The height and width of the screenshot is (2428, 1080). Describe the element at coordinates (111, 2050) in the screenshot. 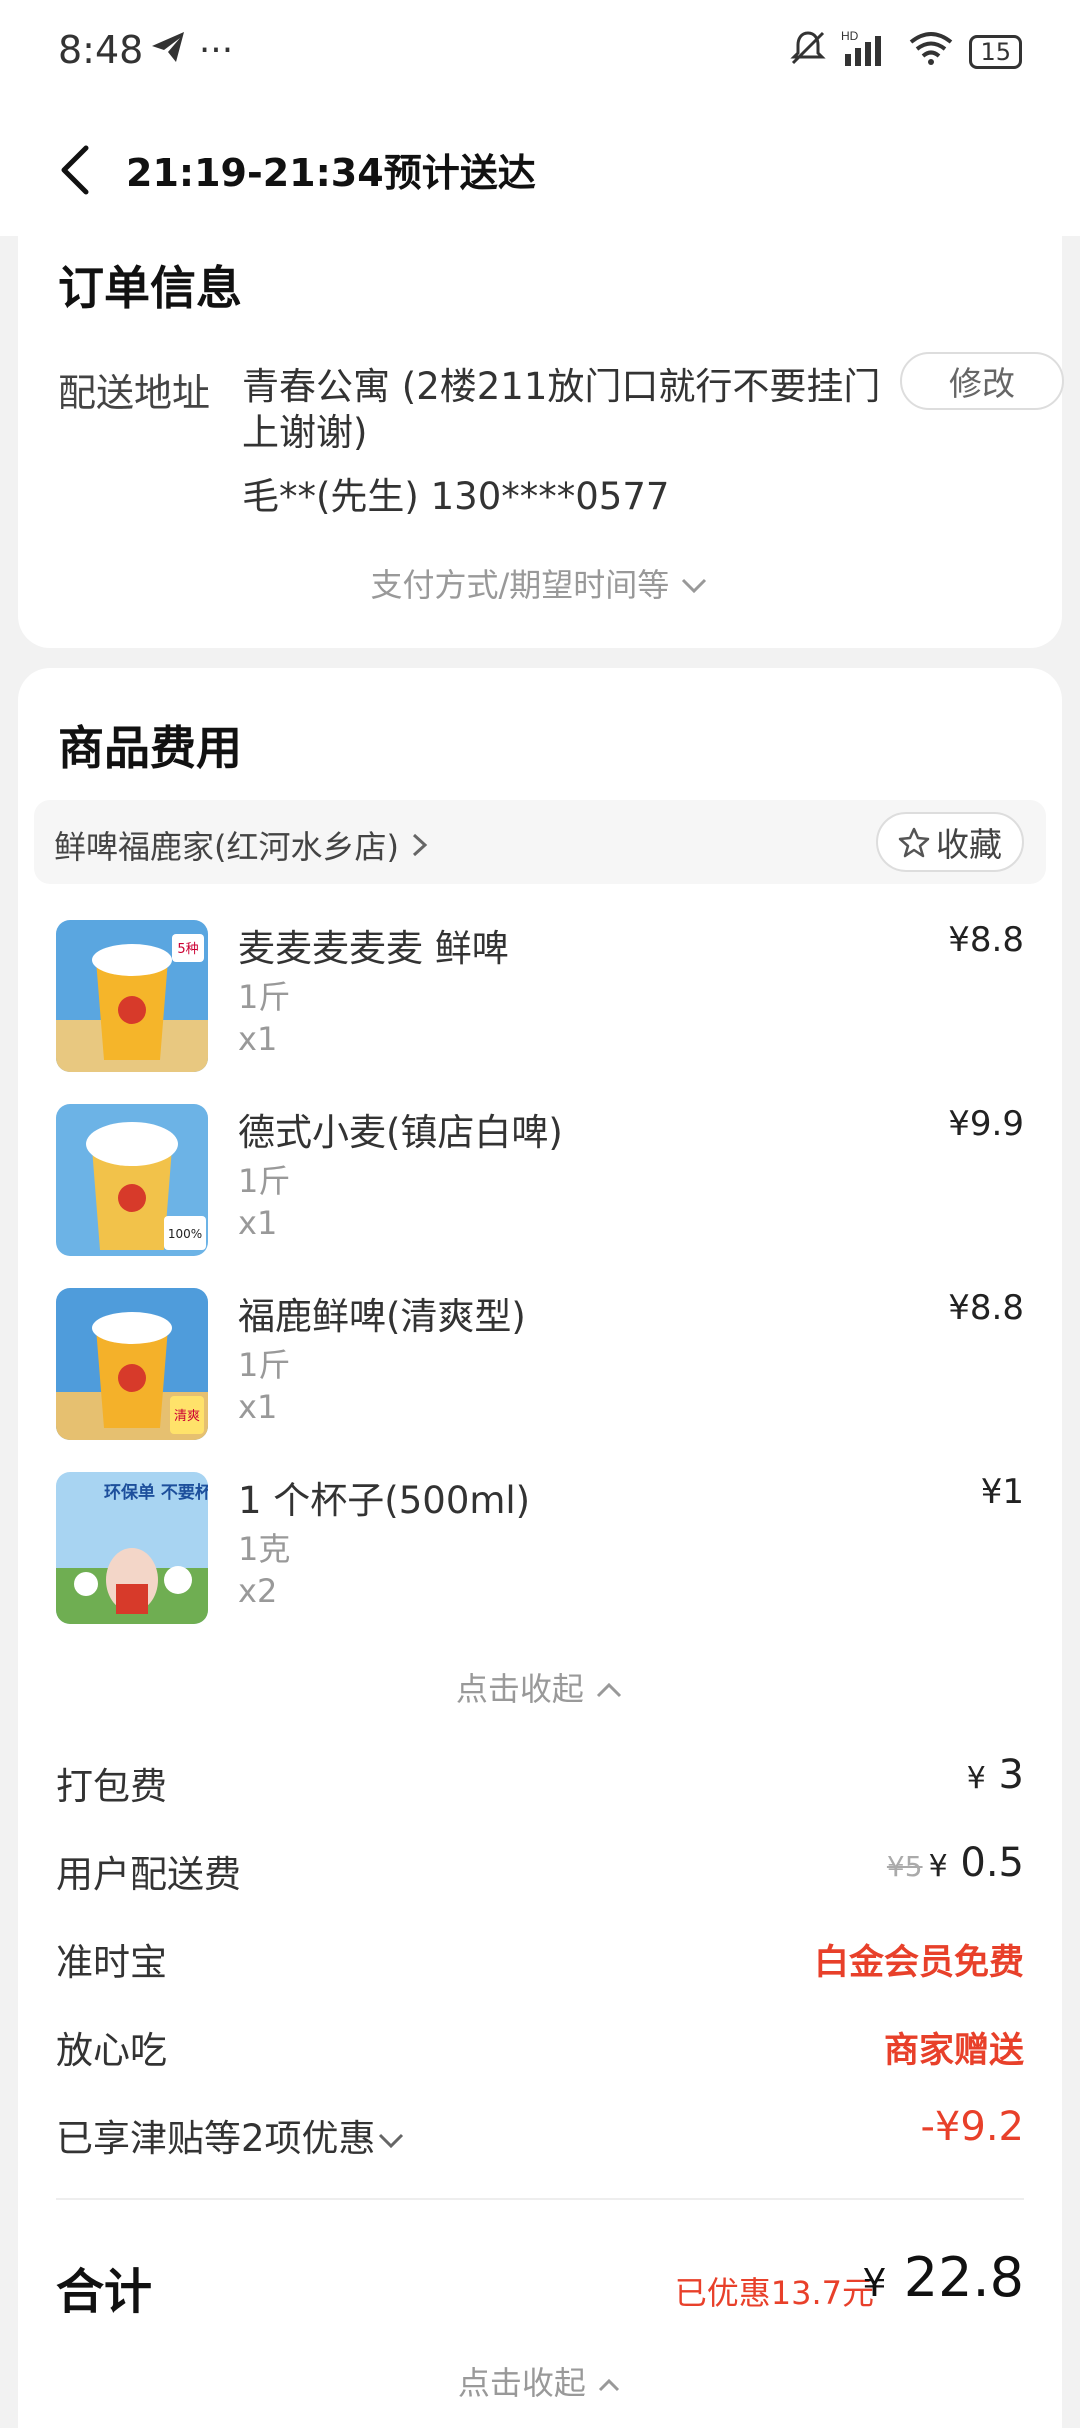

I see `fee-label: 放心吃` at that location.